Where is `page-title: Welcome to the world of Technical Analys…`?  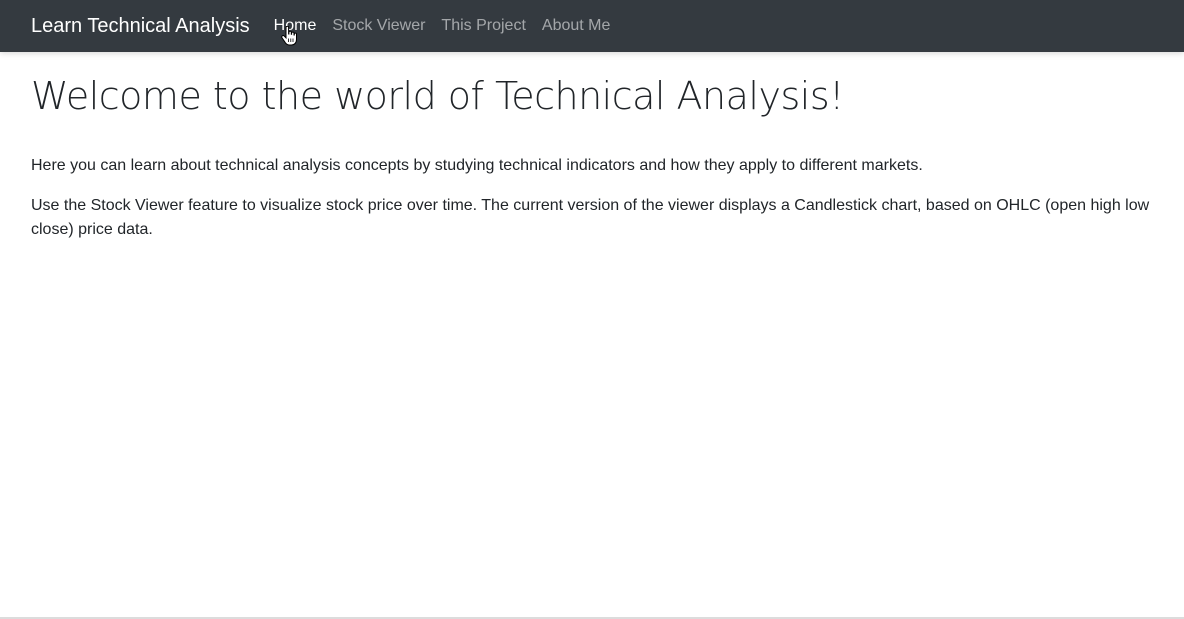
page-title: Welcome to the world of Technical Analys… is located at coordinates (437, 96).